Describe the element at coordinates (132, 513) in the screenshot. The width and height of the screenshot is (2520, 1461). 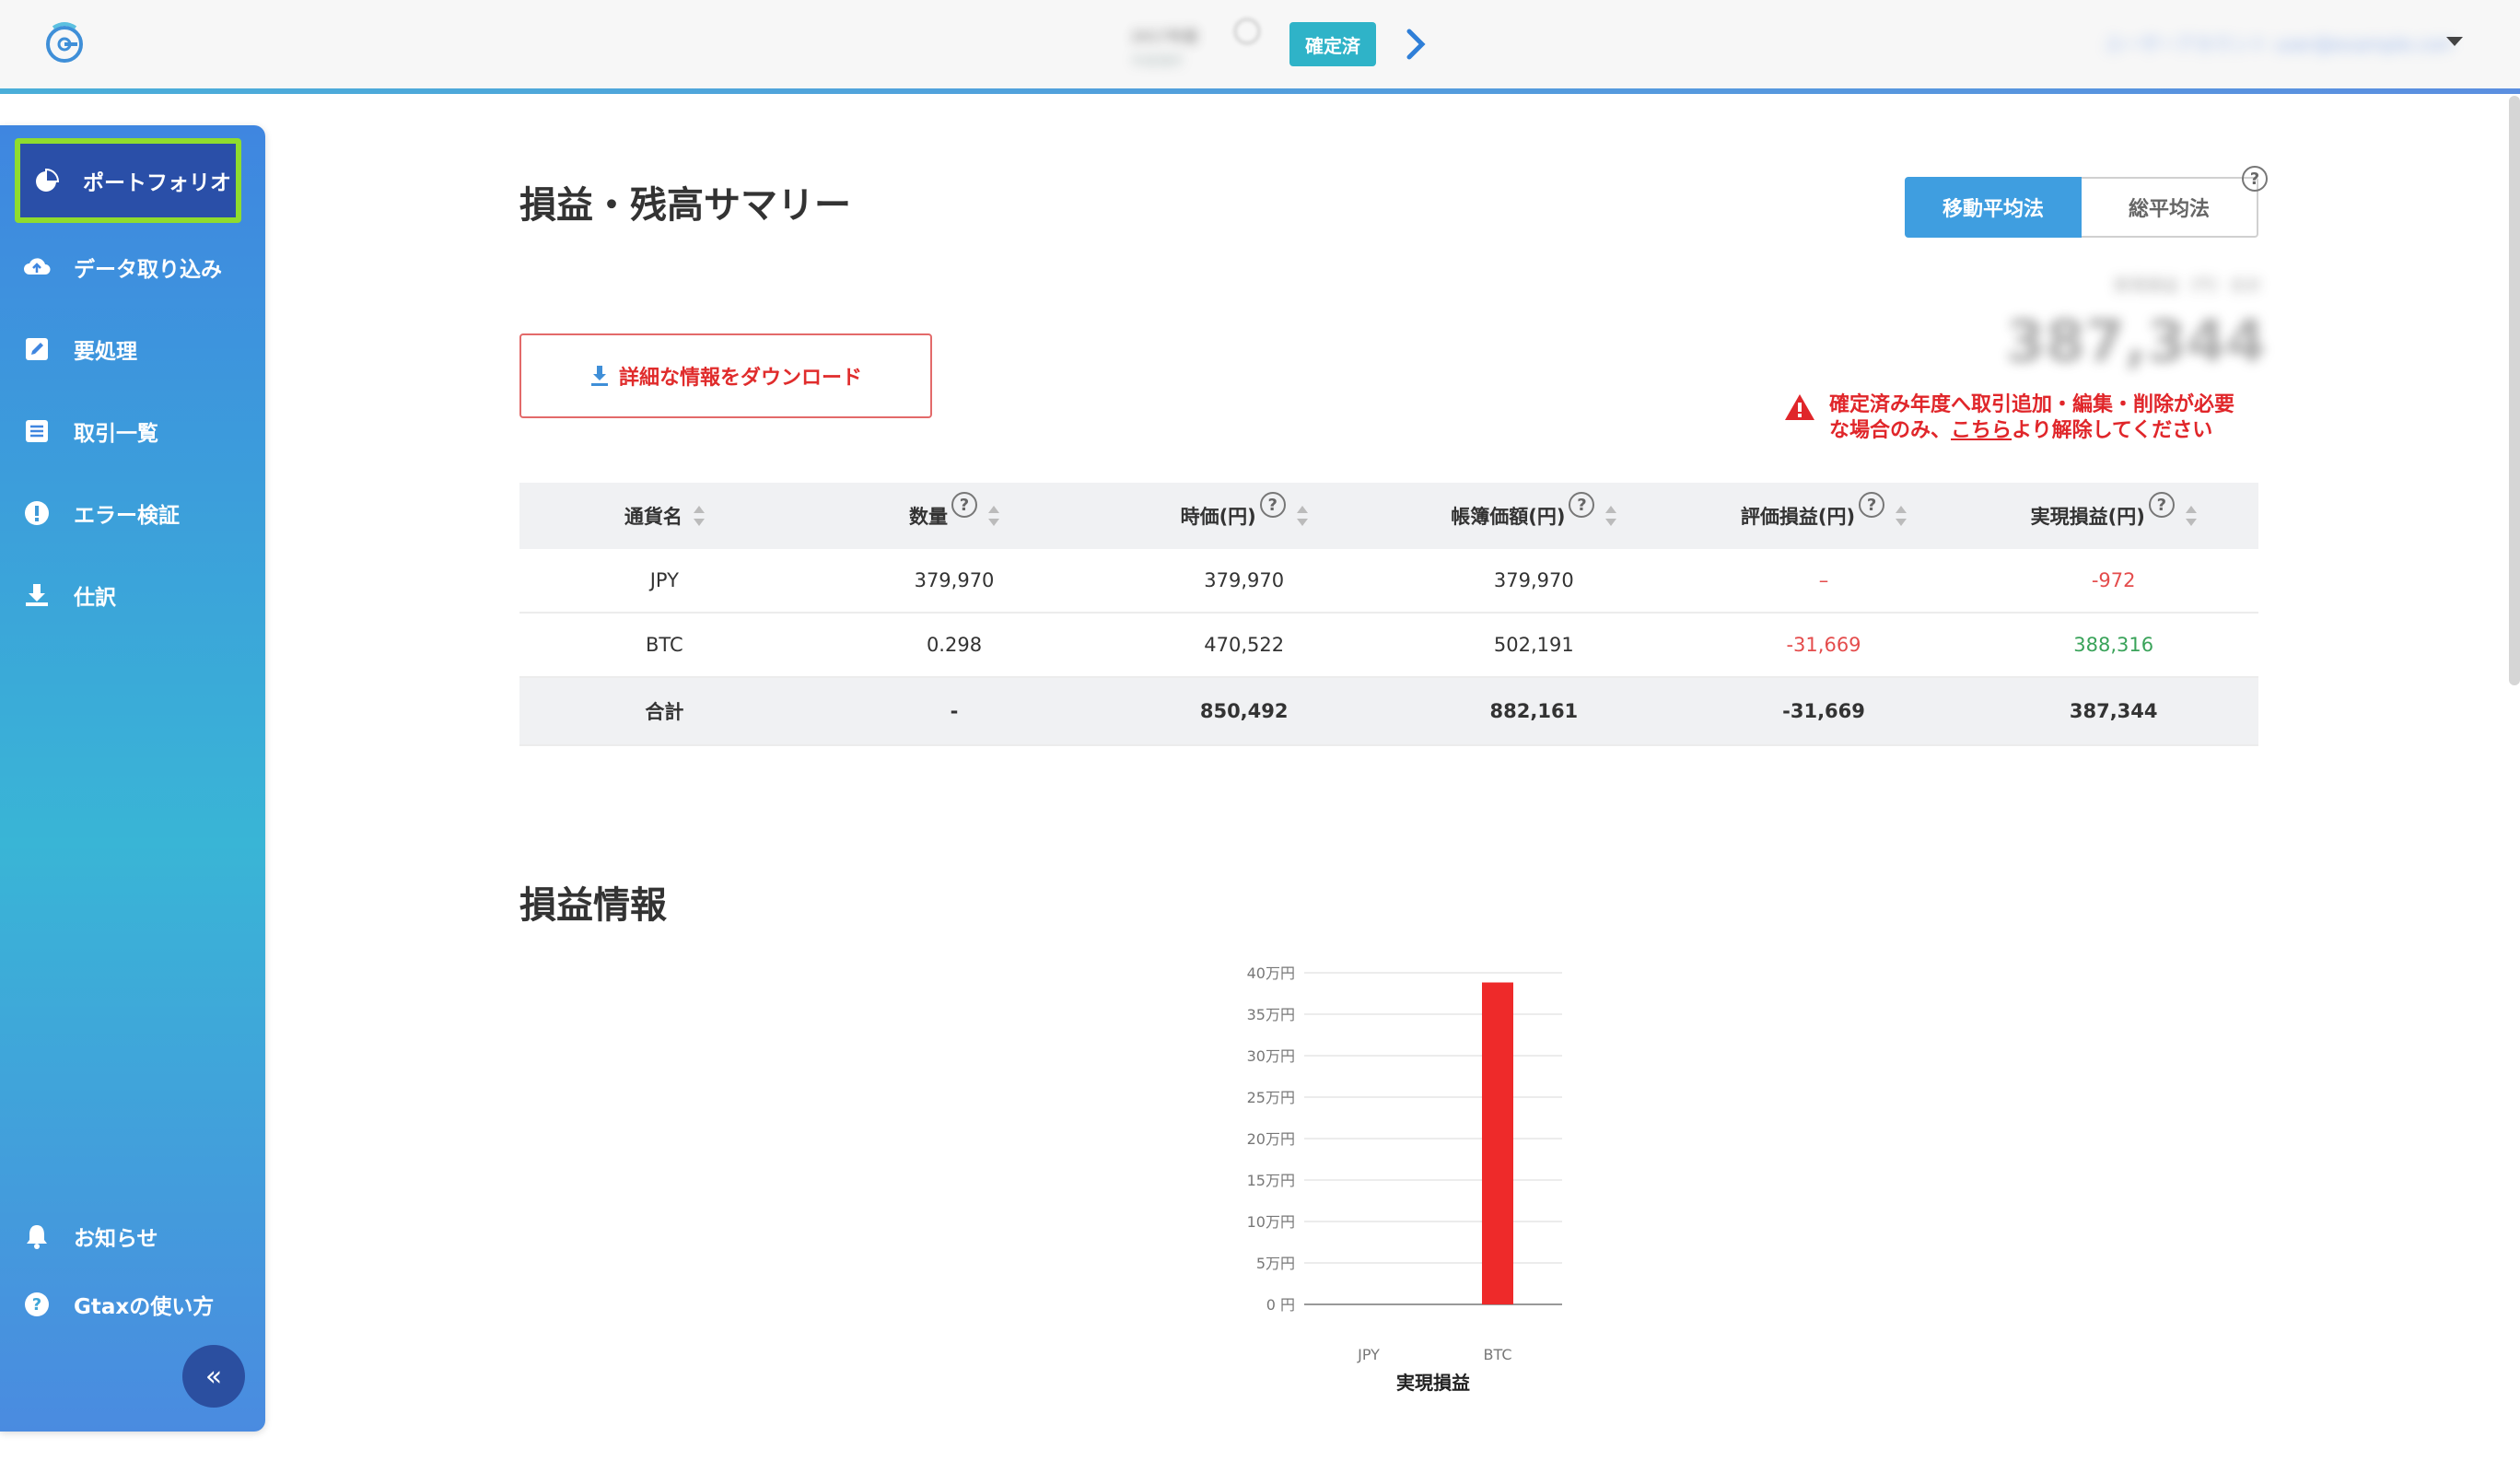
I see `sidebar-item-error-check: エラー検証` at that location.